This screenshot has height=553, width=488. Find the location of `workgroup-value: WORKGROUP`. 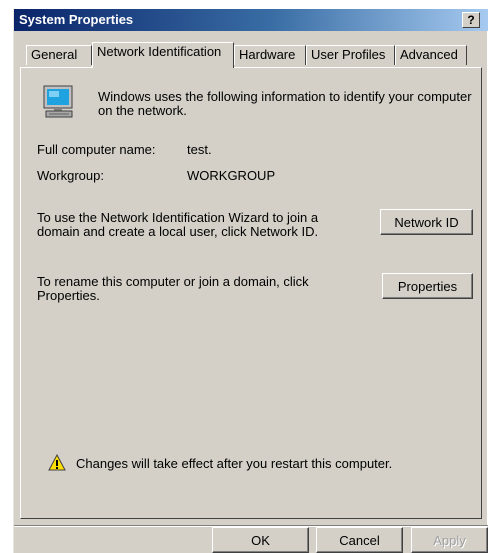

workgroup-value: WORKGROUP is located at coordinates (231, 175).